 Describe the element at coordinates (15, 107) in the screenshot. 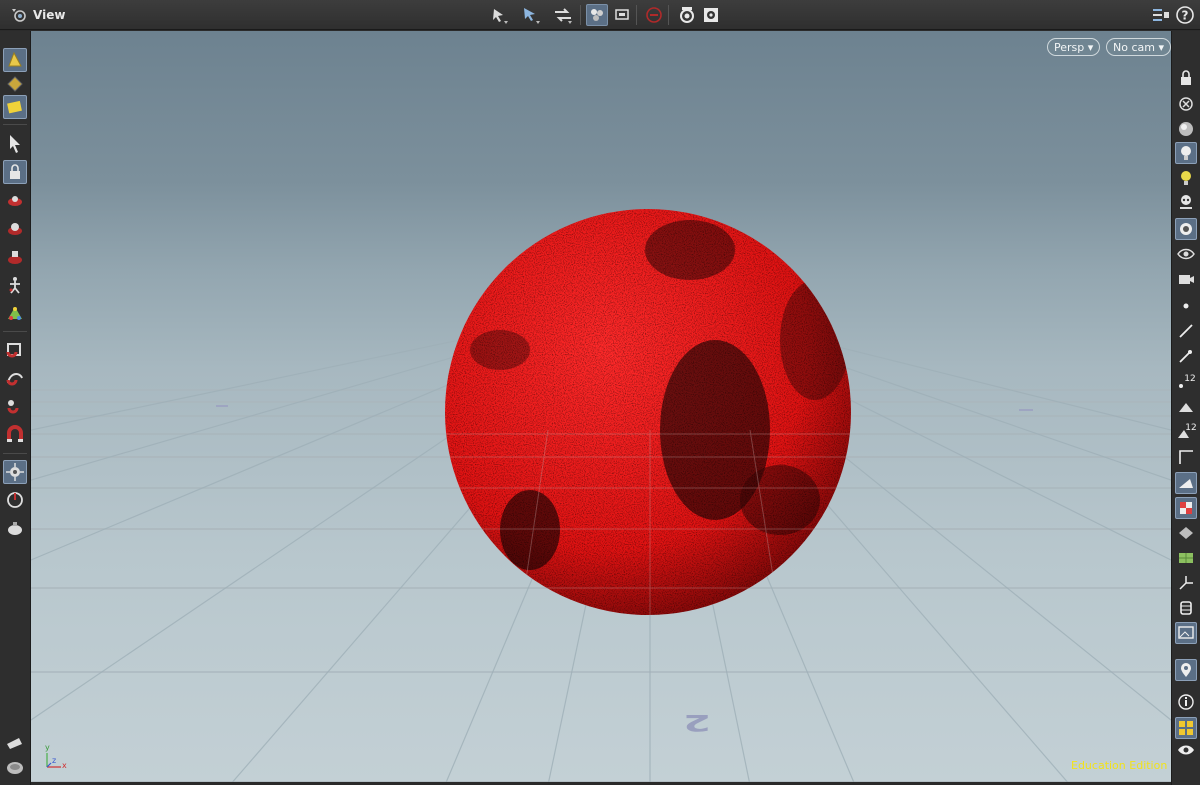

I see `select-mode-icon` at that location.